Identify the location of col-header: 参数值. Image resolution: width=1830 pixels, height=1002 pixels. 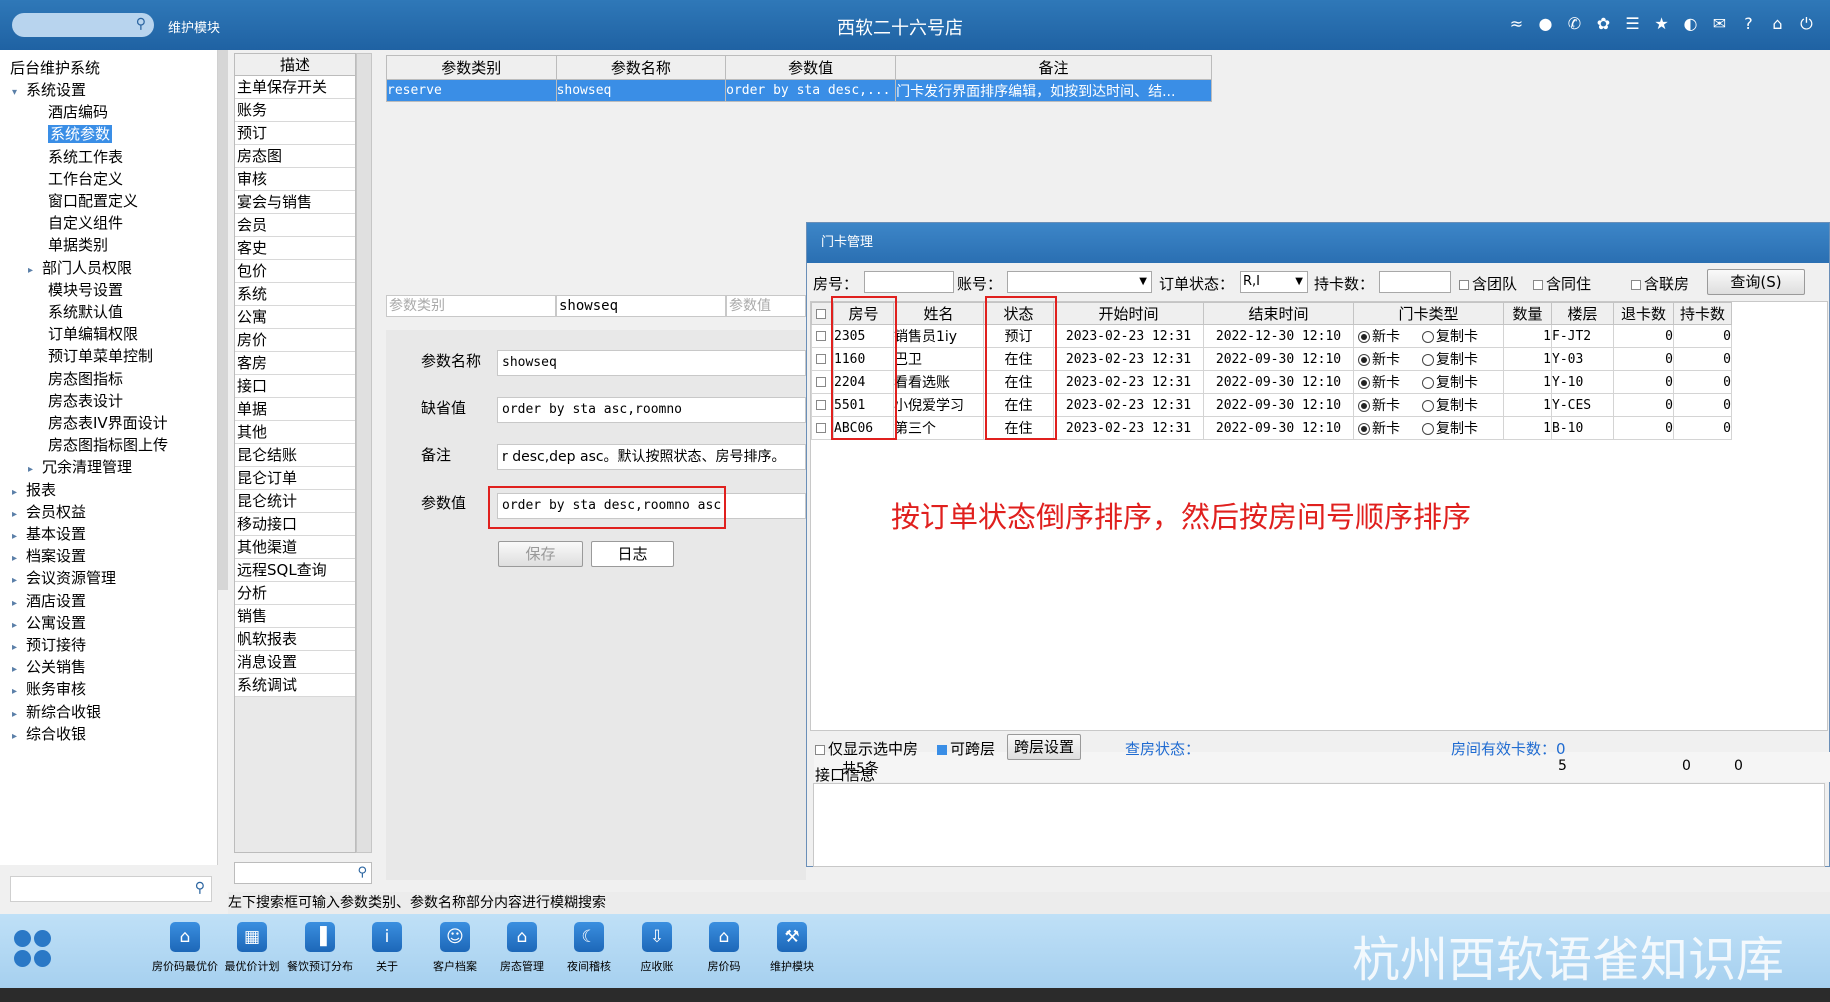
(811, 67).